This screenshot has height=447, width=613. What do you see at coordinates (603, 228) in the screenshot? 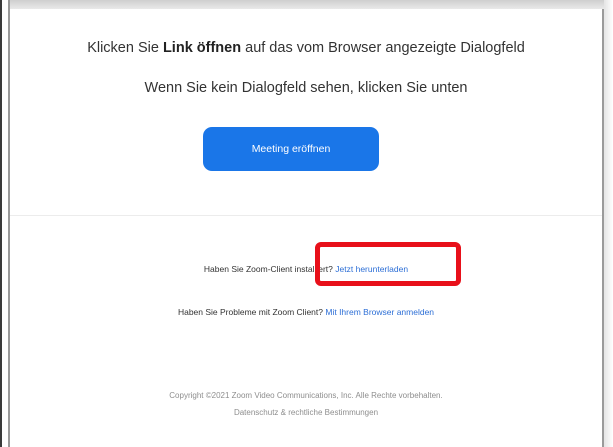
I see `window-right-edge` at bounding box center [603, 228].